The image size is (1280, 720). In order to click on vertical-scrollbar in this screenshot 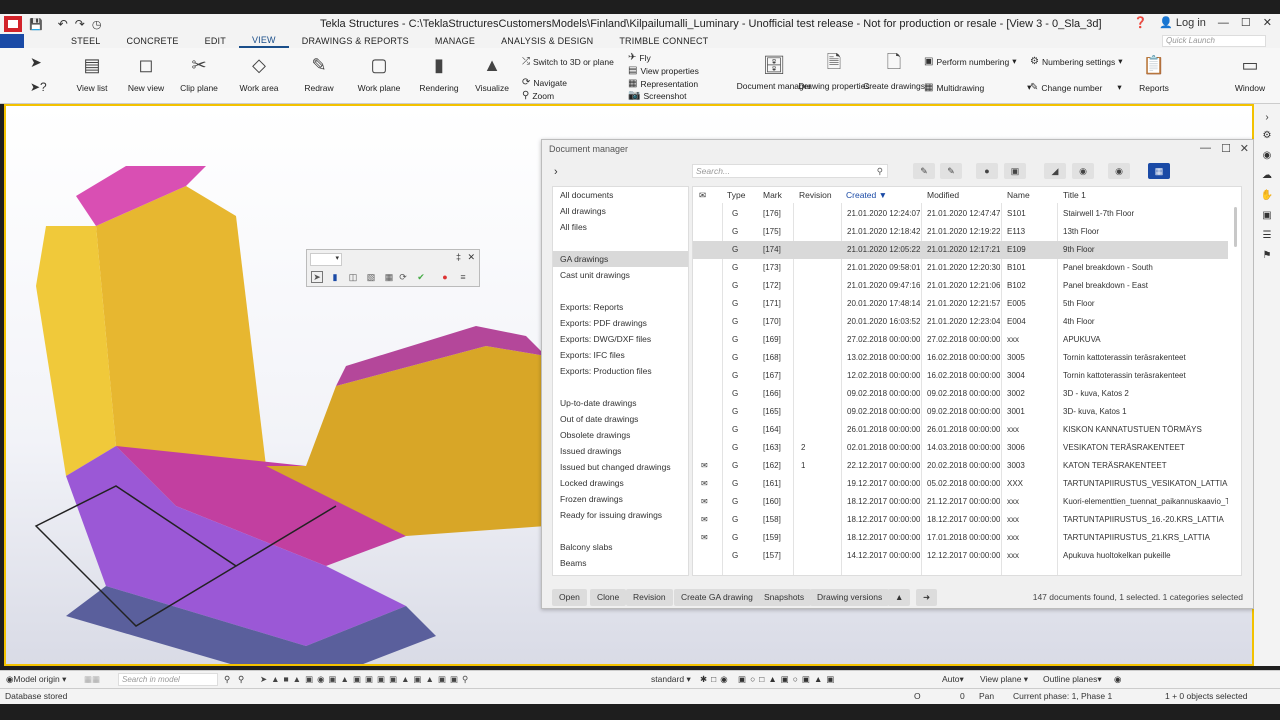, I will do `click(1235, 227)`.